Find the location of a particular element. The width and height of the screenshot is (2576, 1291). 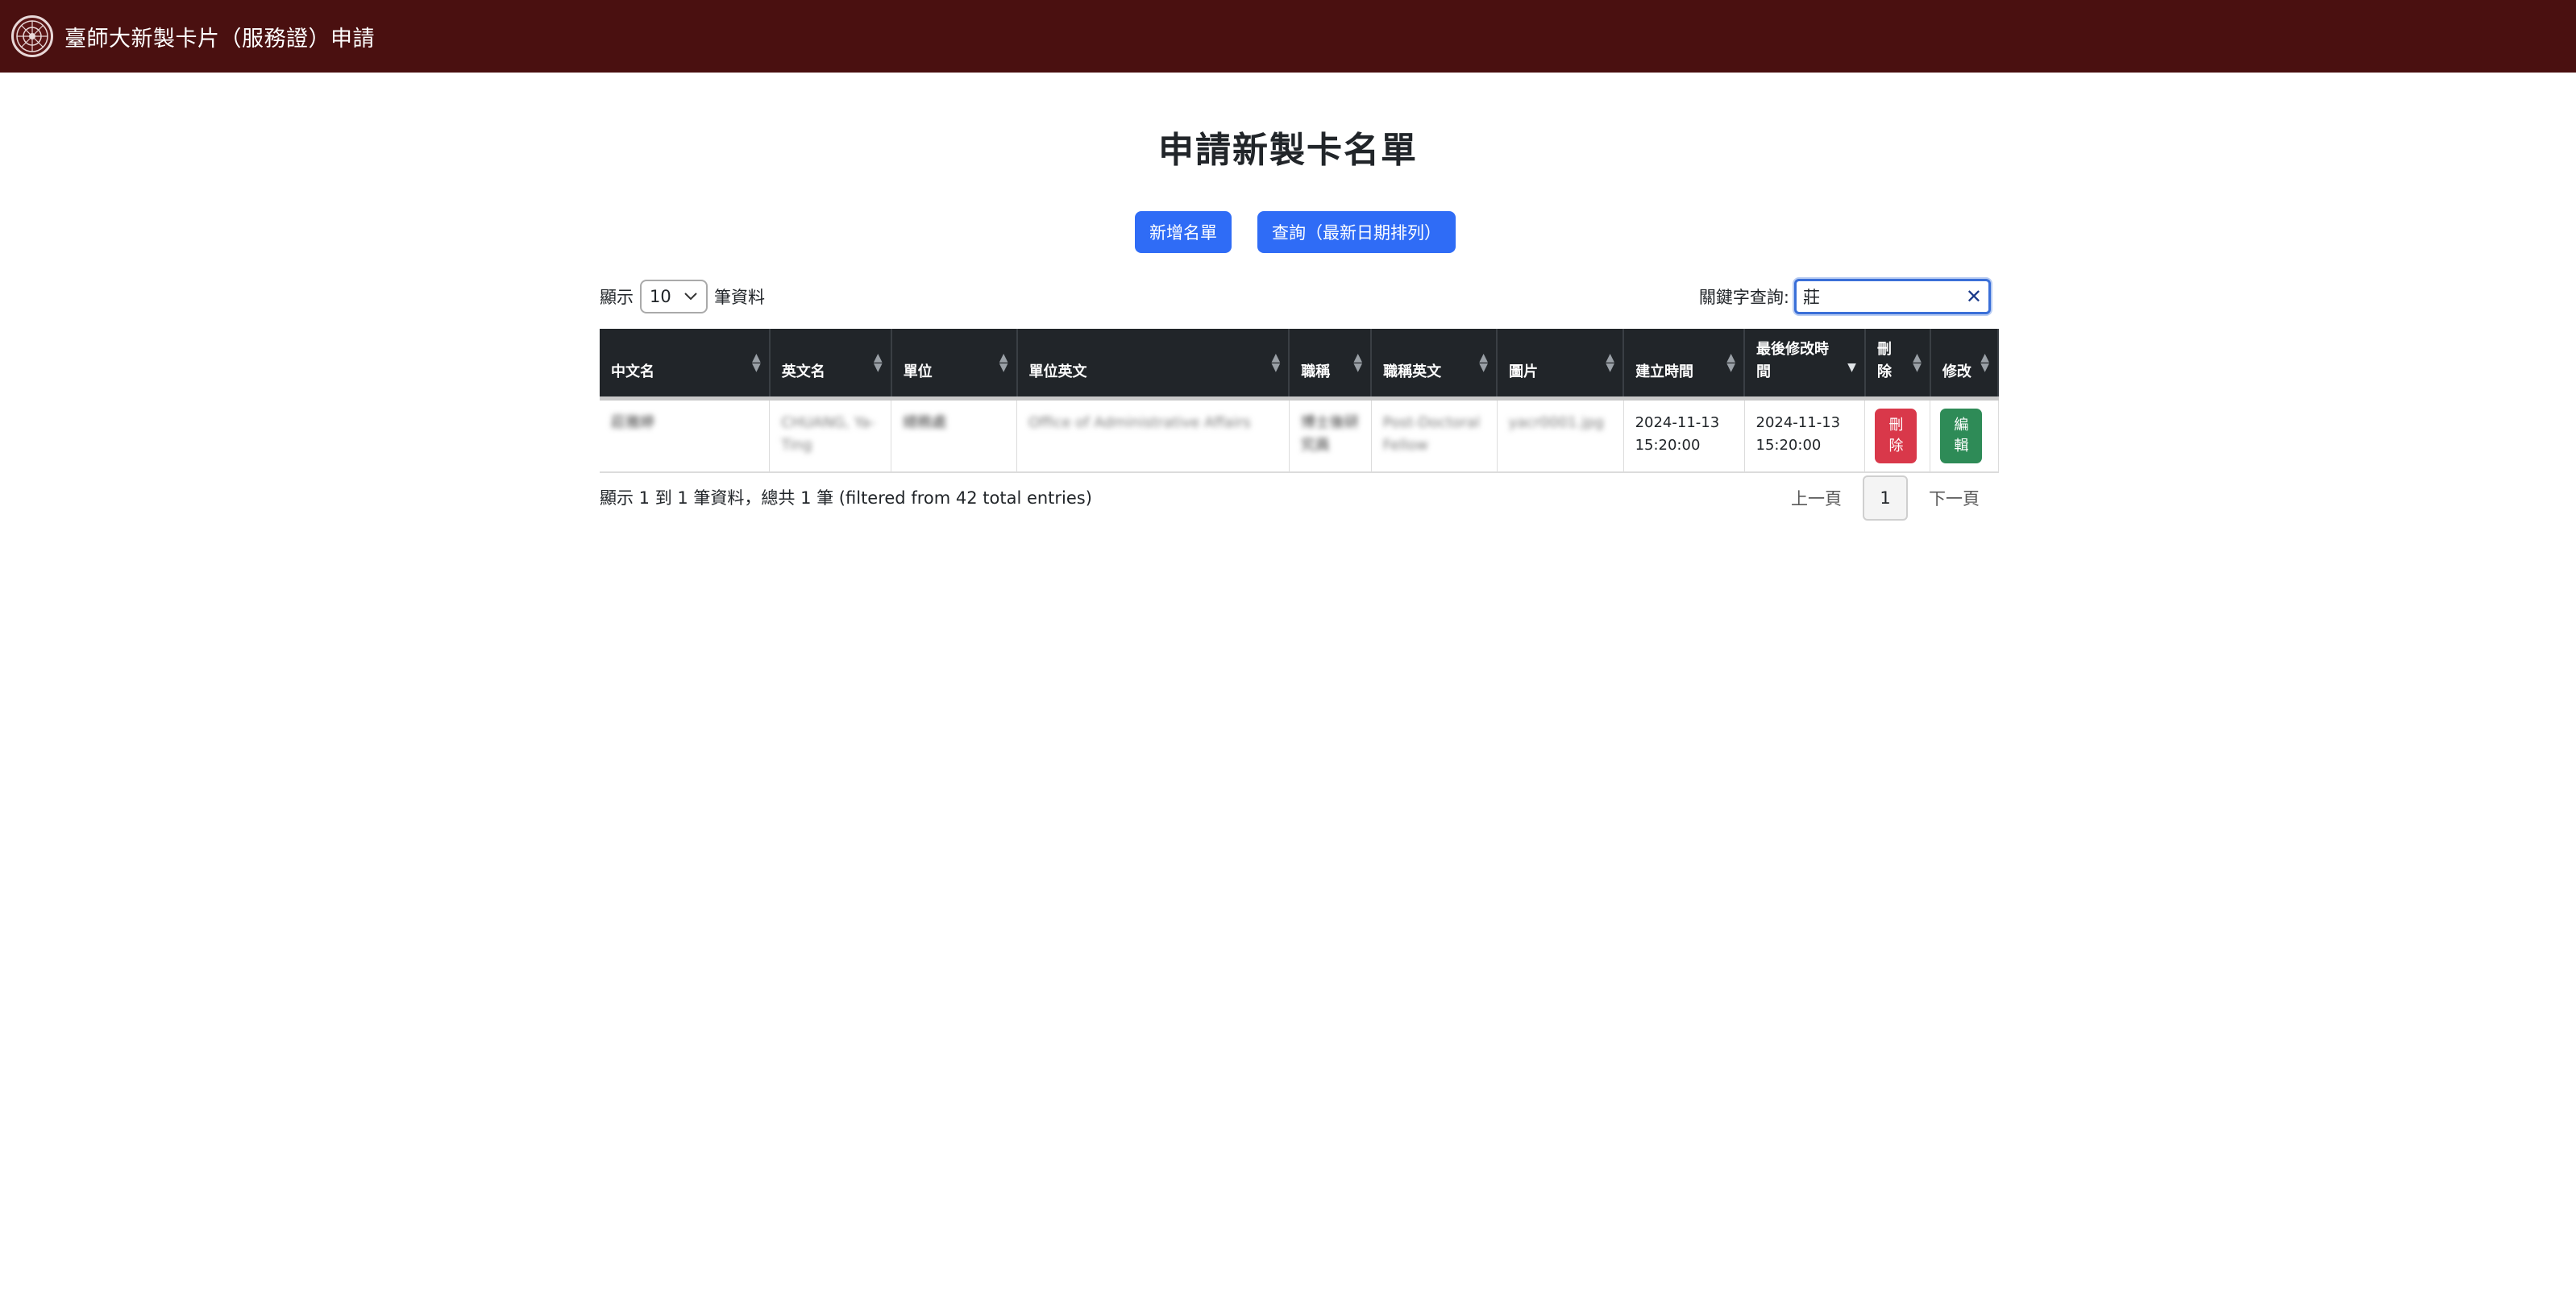

cell-title: 博士後研究員 is located at coordinates (1330, 435).